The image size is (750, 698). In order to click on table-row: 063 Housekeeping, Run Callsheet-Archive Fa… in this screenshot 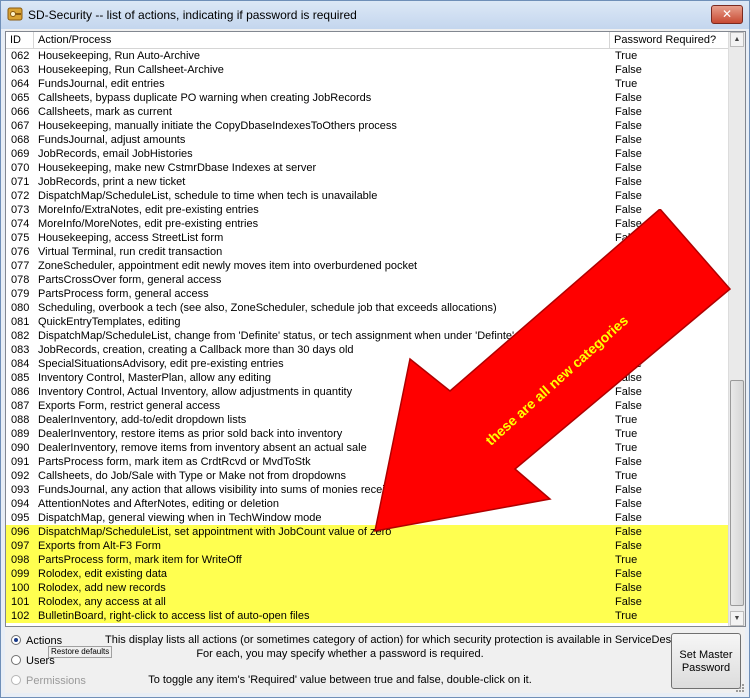, I will do `click(367, 70)`.